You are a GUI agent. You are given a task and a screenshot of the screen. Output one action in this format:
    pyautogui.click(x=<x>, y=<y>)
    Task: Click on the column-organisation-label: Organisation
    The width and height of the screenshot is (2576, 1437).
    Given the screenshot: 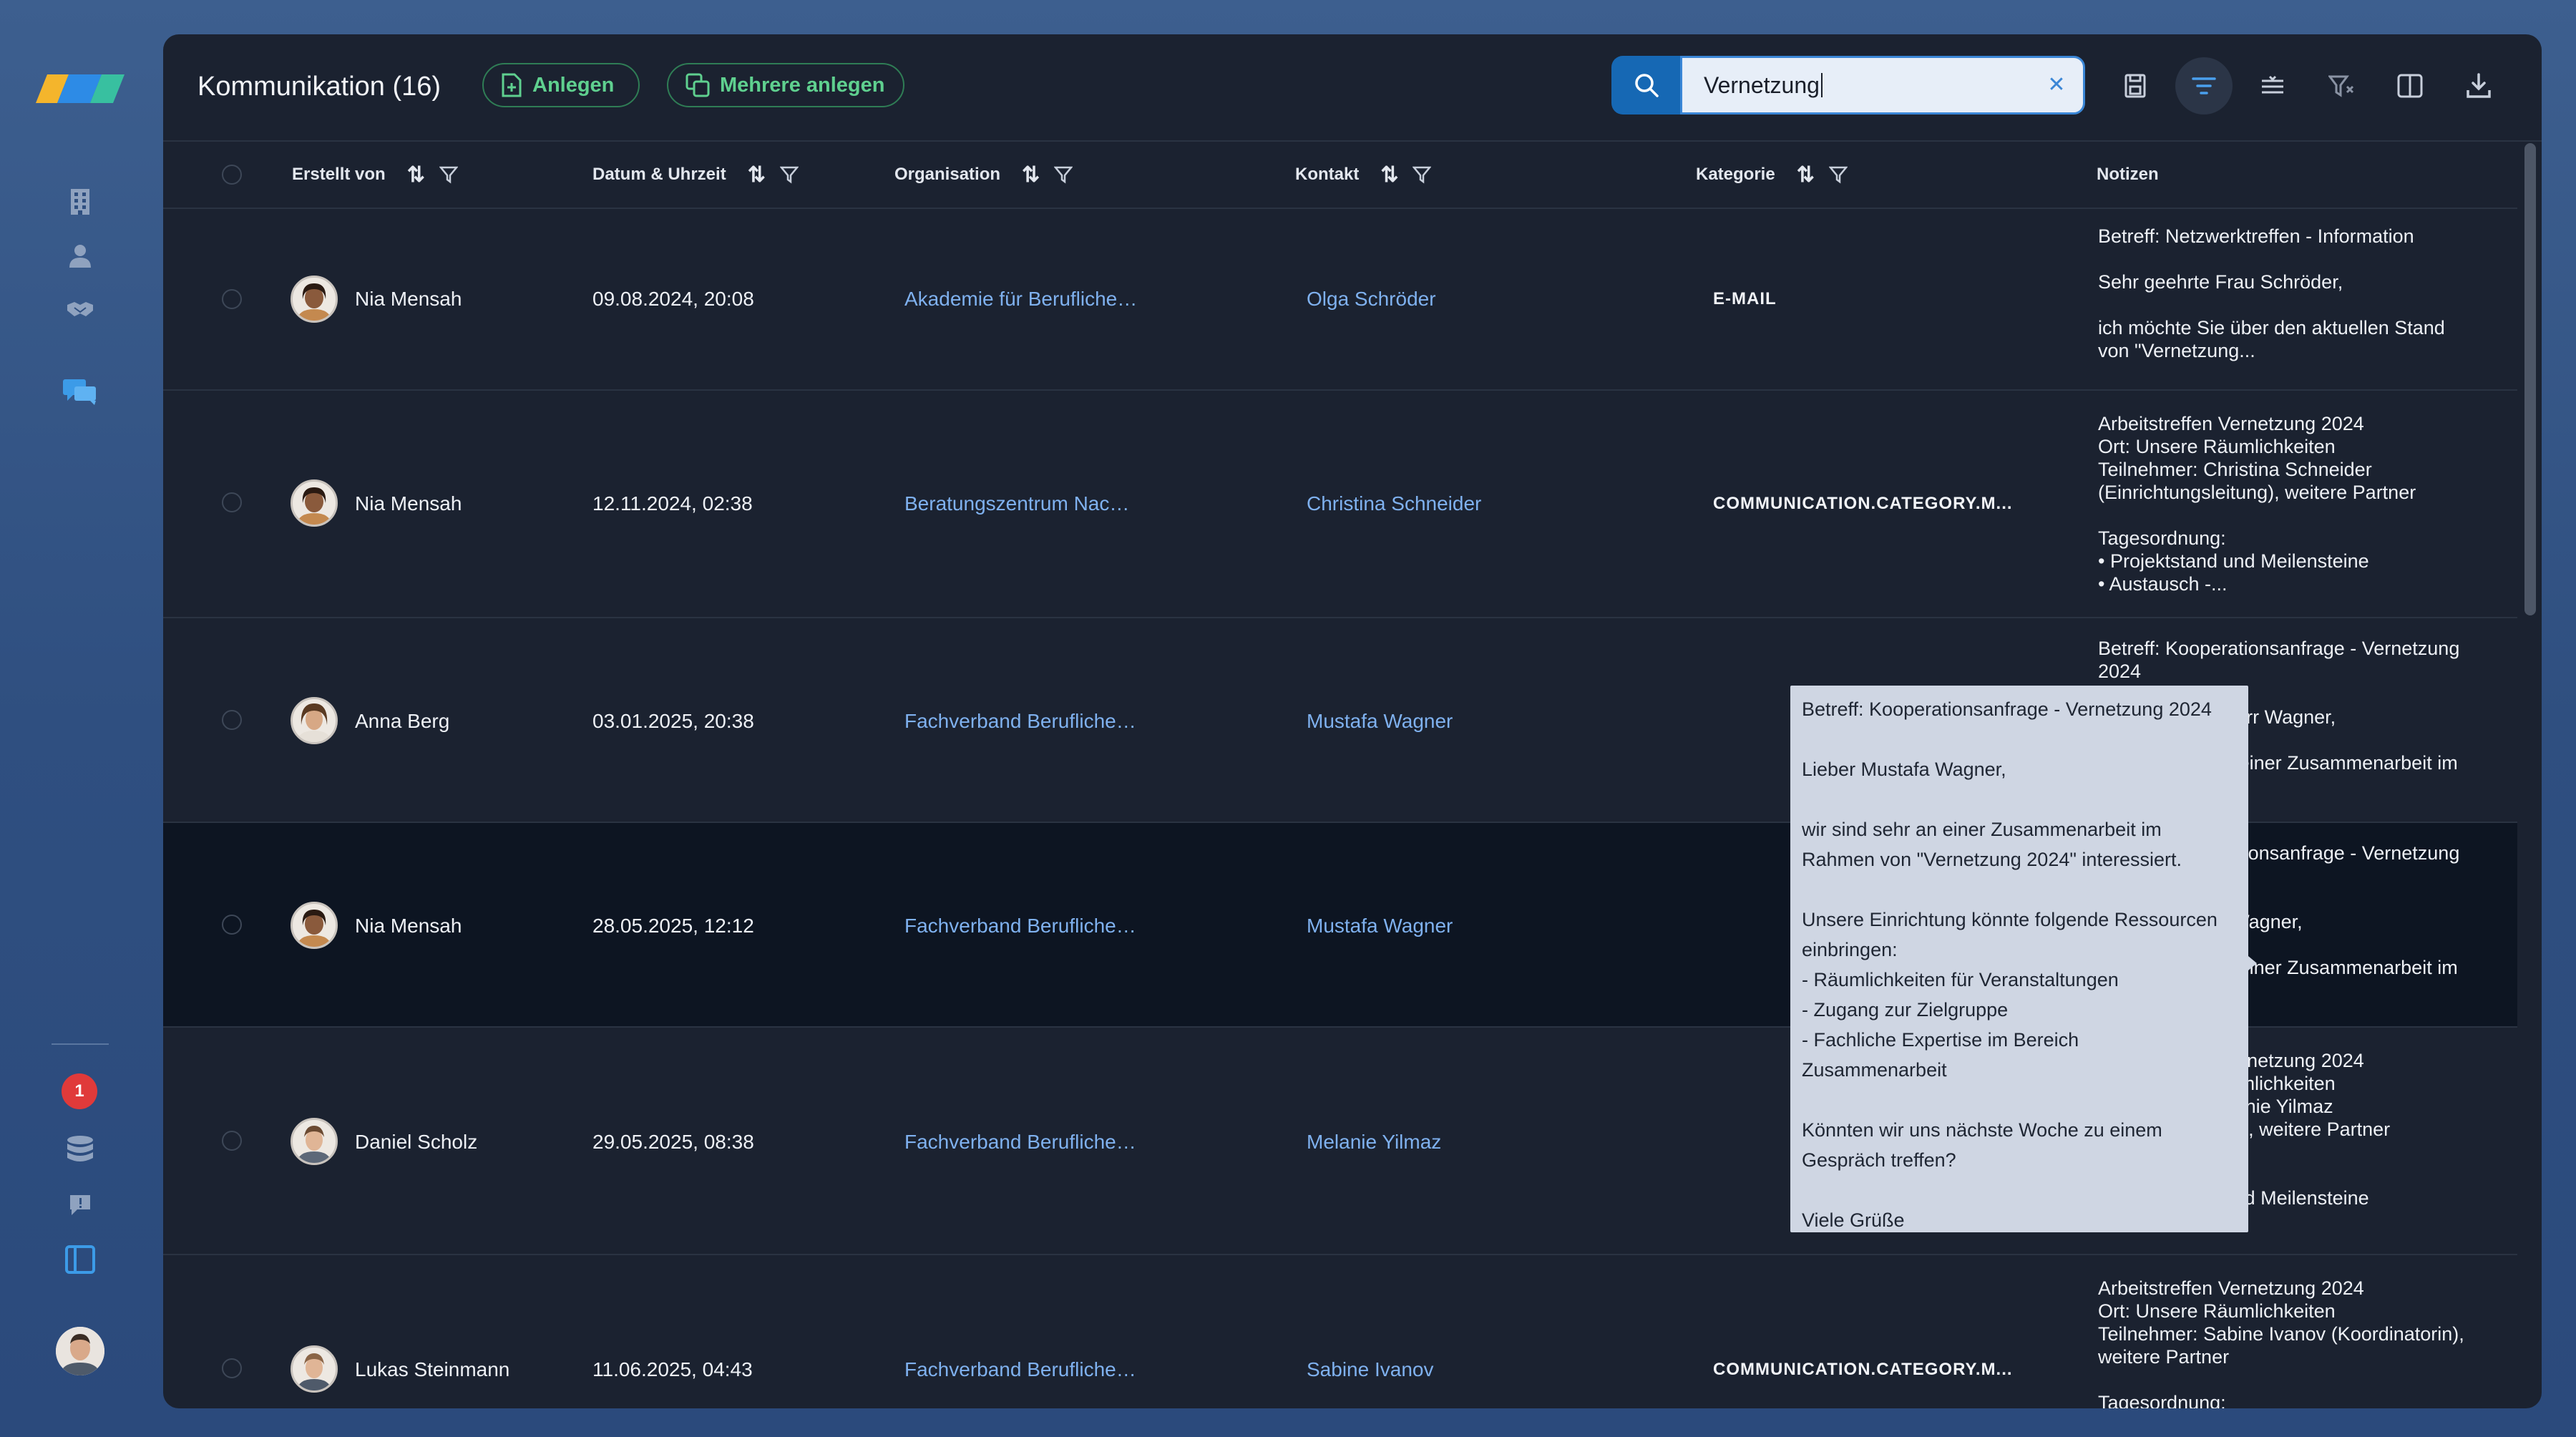 What is the action you would take?
    pyautogui.click(x=947, y=174)
    